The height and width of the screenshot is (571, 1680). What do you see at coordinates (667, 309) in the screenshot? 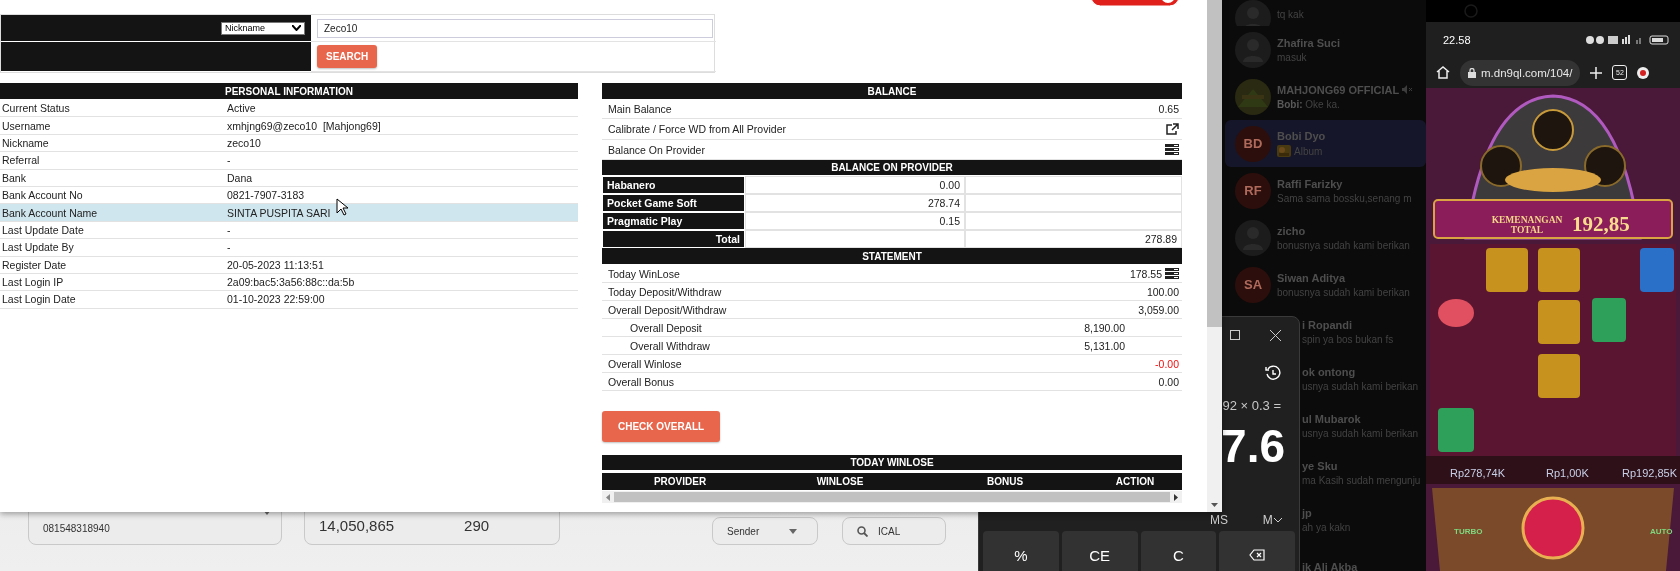
I see `row-label: Overall Deposit/Withdraw` at bounding box center [667, 309].